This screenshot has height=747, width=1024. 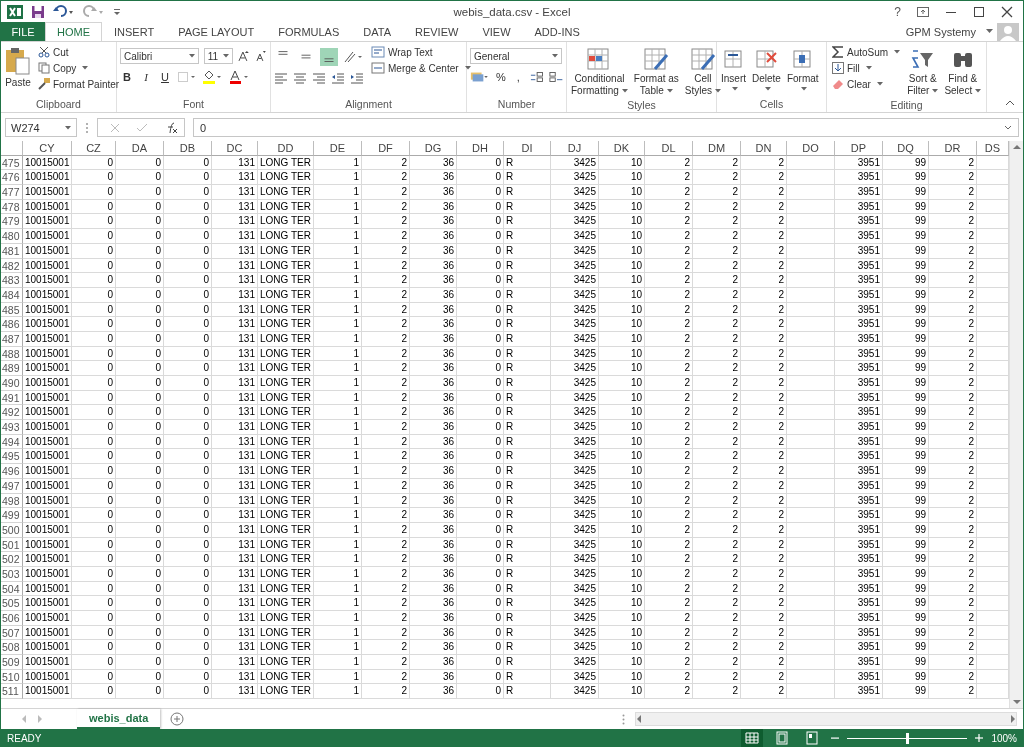 I want to click on merge-center-button: Merge & Center, so click(x=421, y=68).